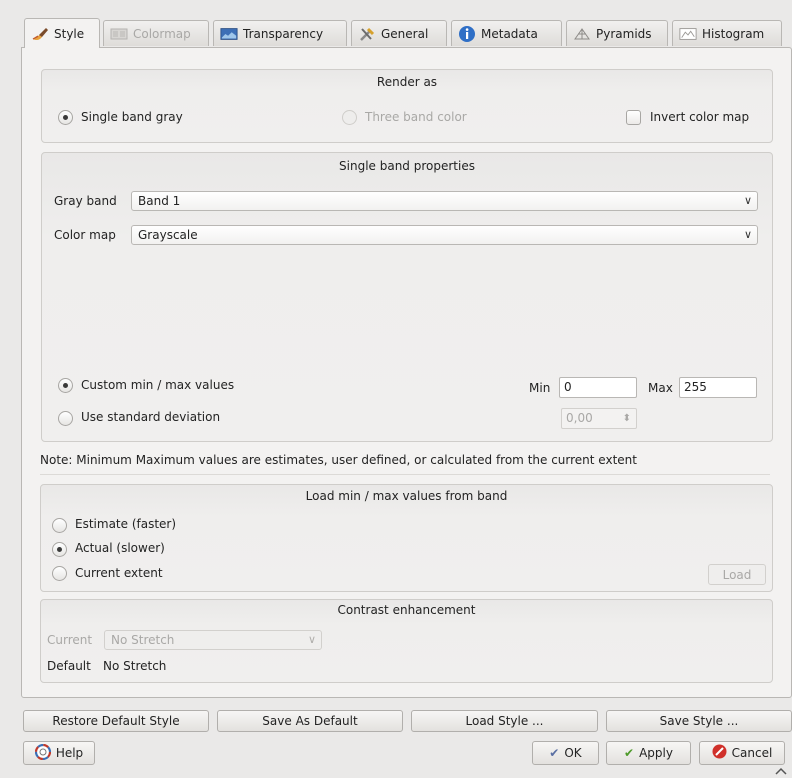 The width and height of the screenshot is (792, 778). I want to click on color-map-select: Grayscale ∨, so click(444, 235).